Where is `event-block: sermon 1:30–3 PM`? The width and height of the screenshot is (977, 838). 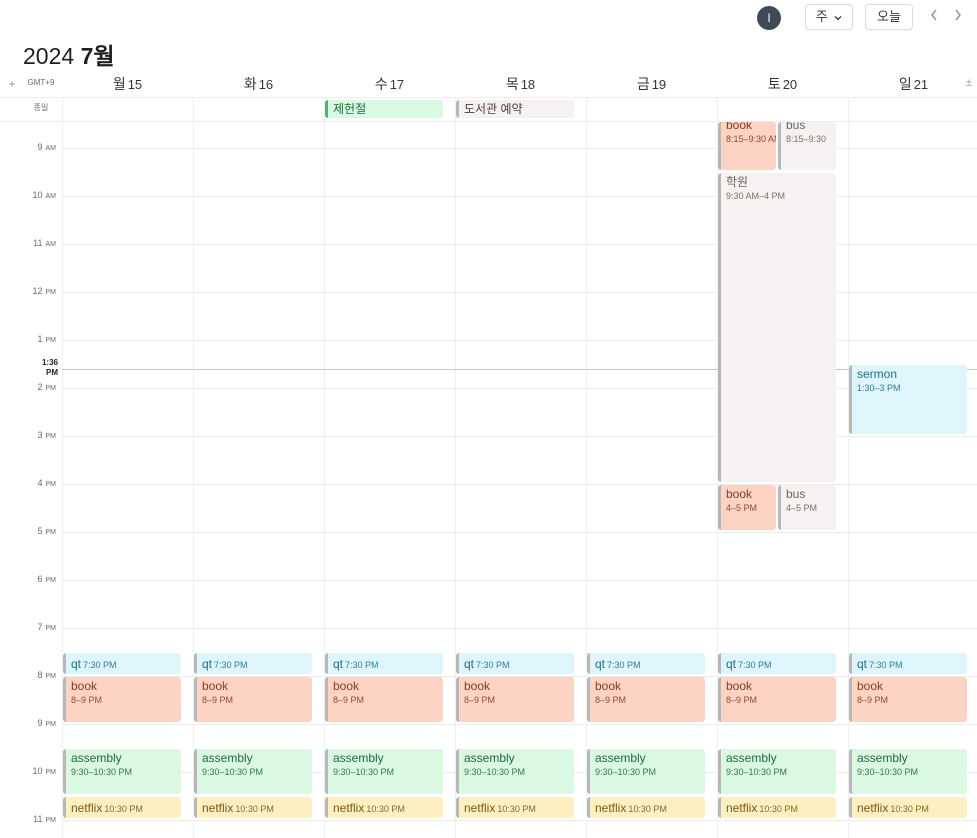 event-block: sermon 1:30–3 PM is located at coordinates (908, 399).